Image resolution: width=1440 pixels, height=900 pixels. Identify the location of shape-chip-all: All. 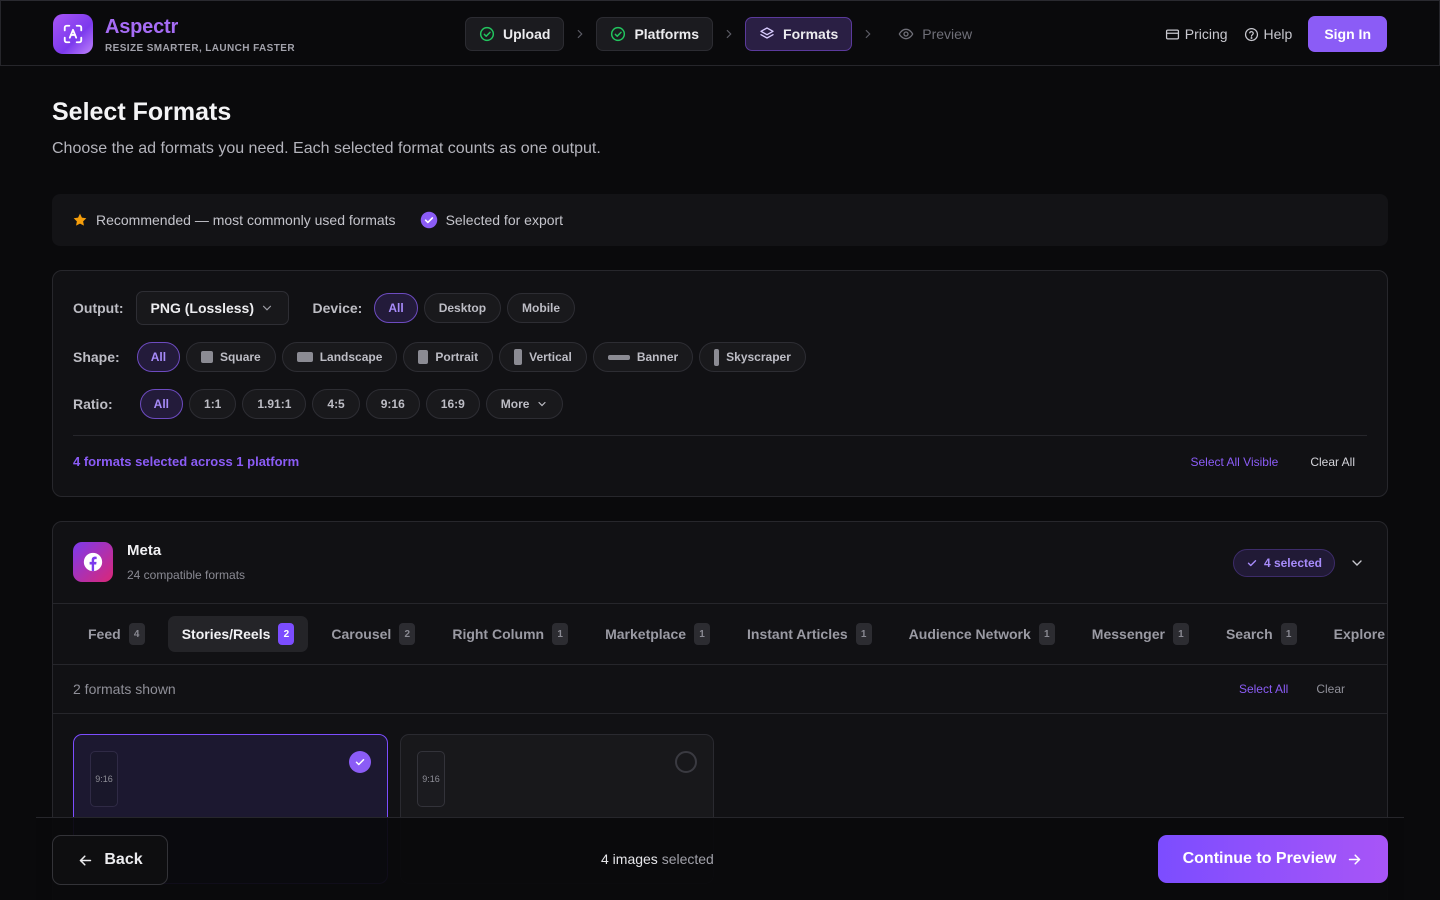
(158, 357).